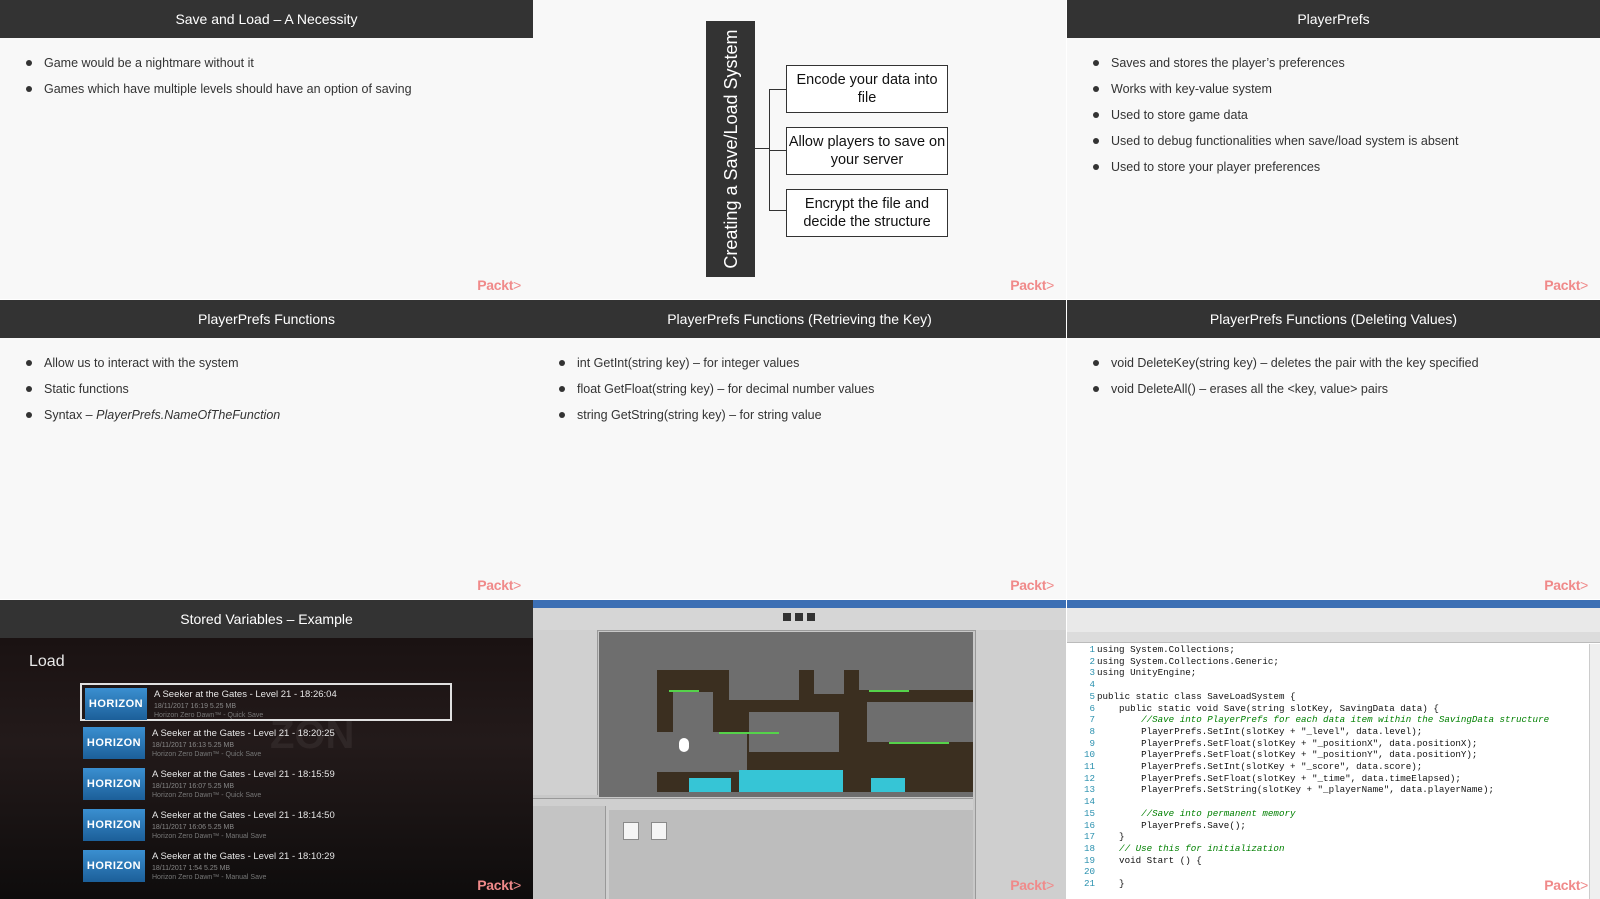 This screenshot has height=899, width=1600. Describe the element at coordinates (47, 661) in the screenshot. I see `load-title: Load` at that location.